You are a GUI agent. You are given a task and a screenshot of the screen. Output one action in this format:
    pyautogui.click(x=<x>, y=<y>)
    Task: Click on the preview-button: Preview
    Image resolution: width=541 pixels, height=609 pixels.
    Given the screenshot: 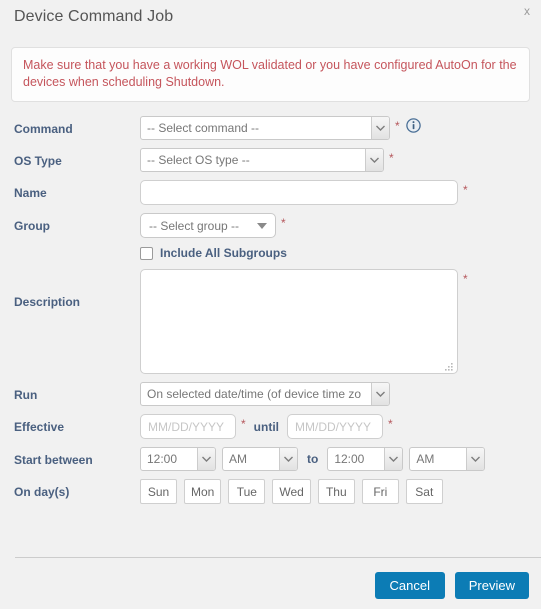 What is the action you would take?
    pyautogui.click(x=491, y=585)
    